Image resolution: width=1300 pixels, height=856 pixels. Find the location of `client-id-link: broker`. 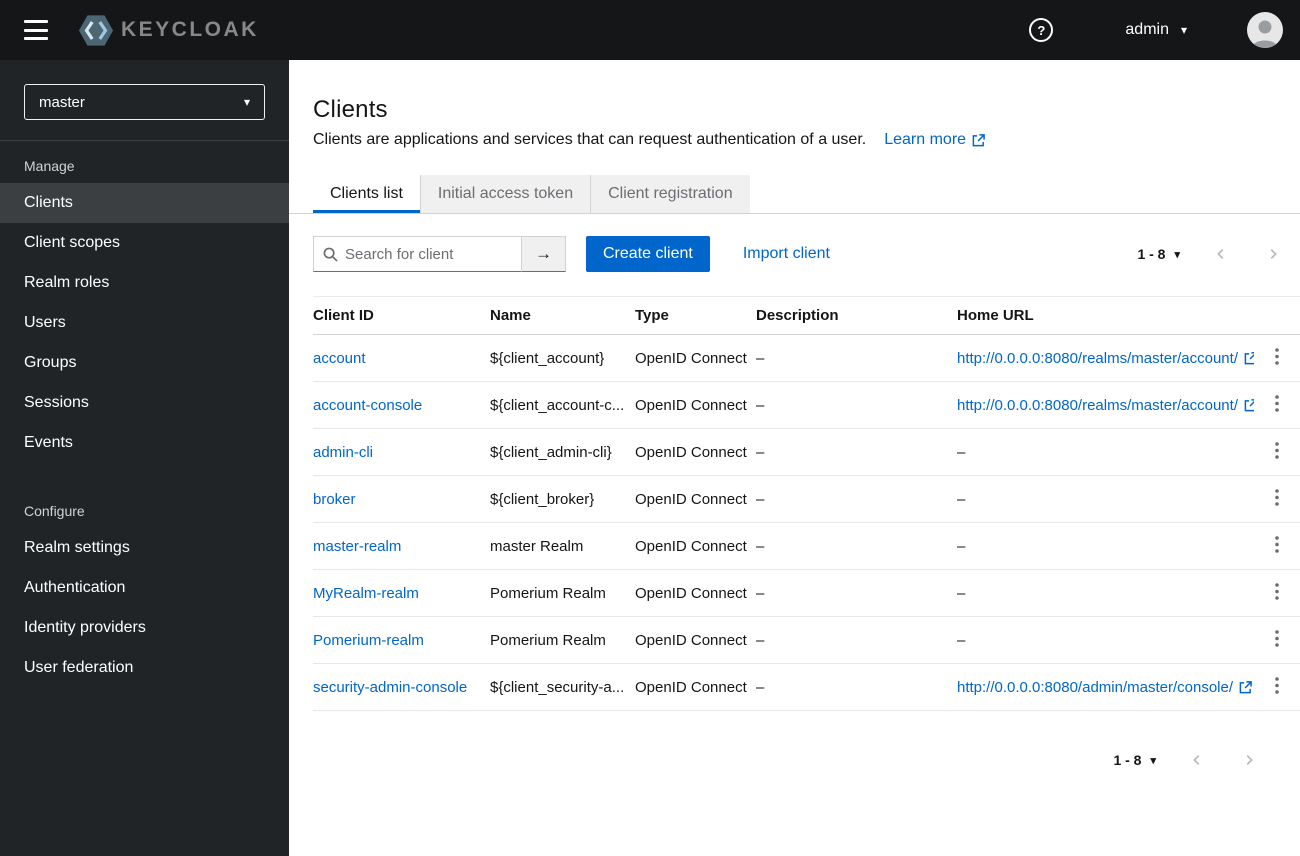

client-id-link: broker is located at coordinates (334, 499).